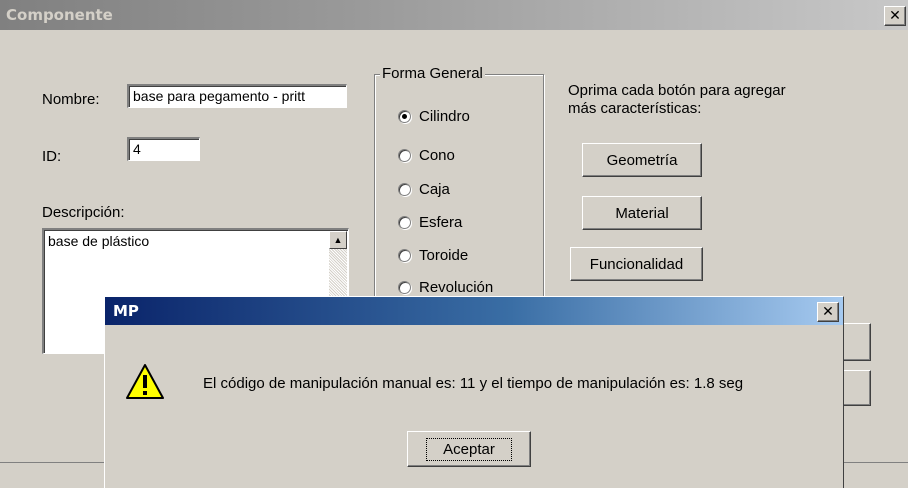 This screenshot has height=488, width=908. Describe the element at coordinates (432, 73) in the screenshot. I see `forma-general-caption: Forma General` at that location.